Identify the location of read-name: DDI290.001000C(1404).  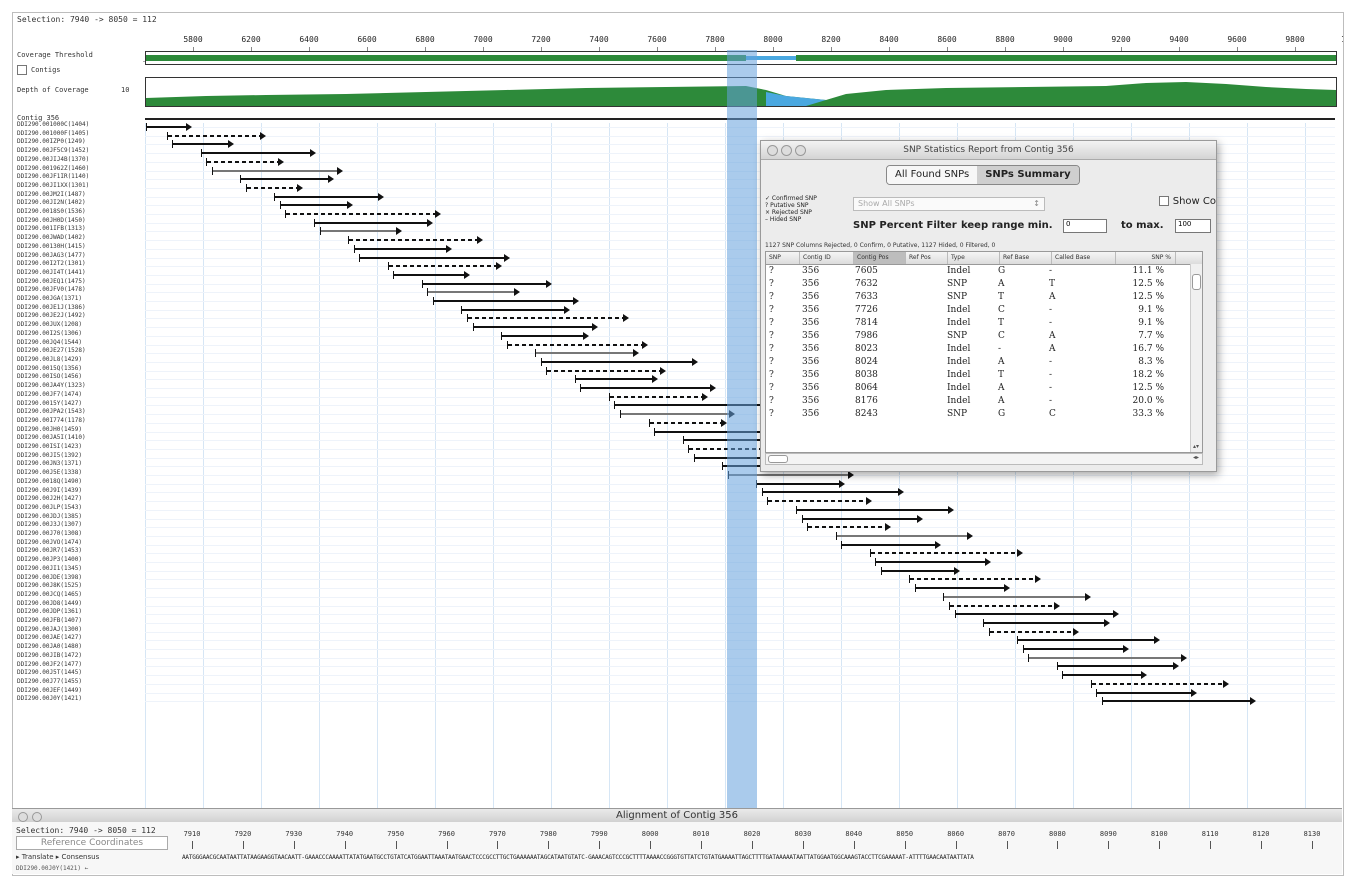
(79, 125).